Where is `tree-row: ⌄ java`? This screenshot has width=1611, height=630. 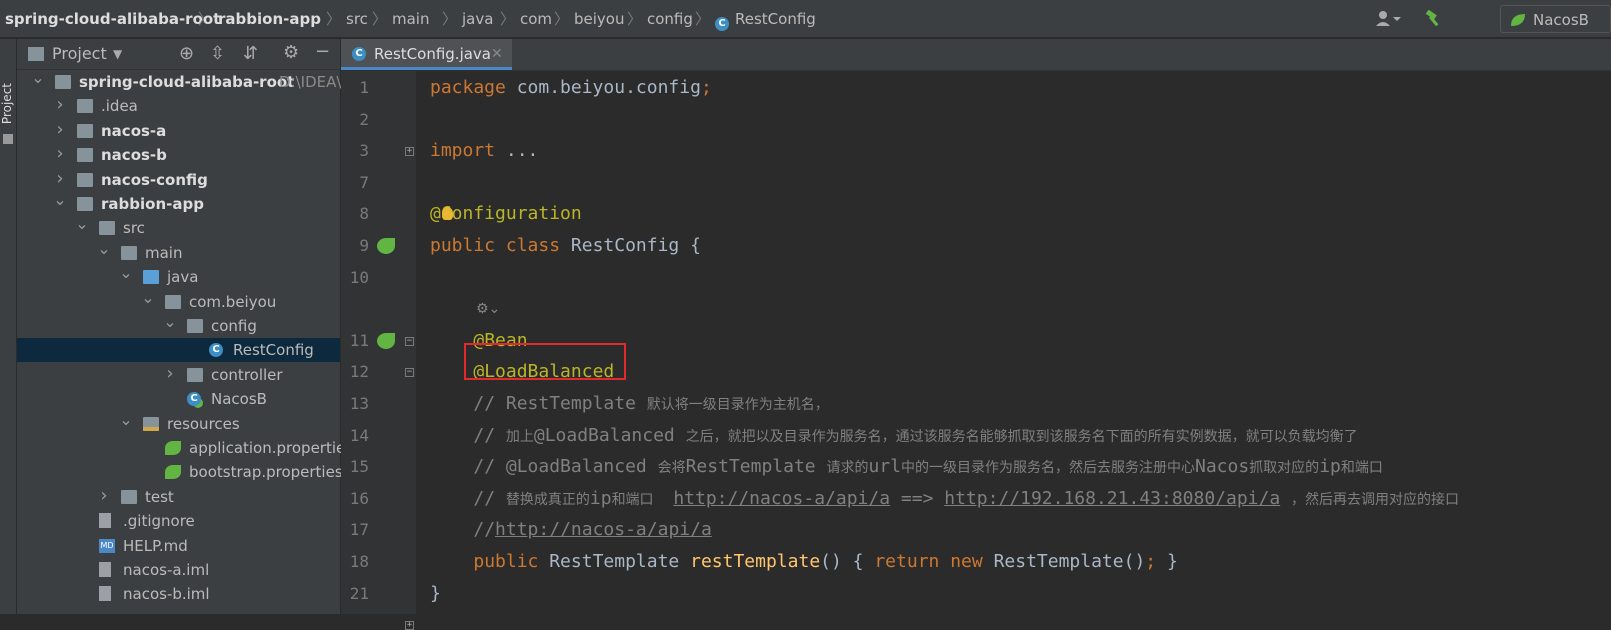 tree-row: ⌄ java is located at coordinates (178, 276).